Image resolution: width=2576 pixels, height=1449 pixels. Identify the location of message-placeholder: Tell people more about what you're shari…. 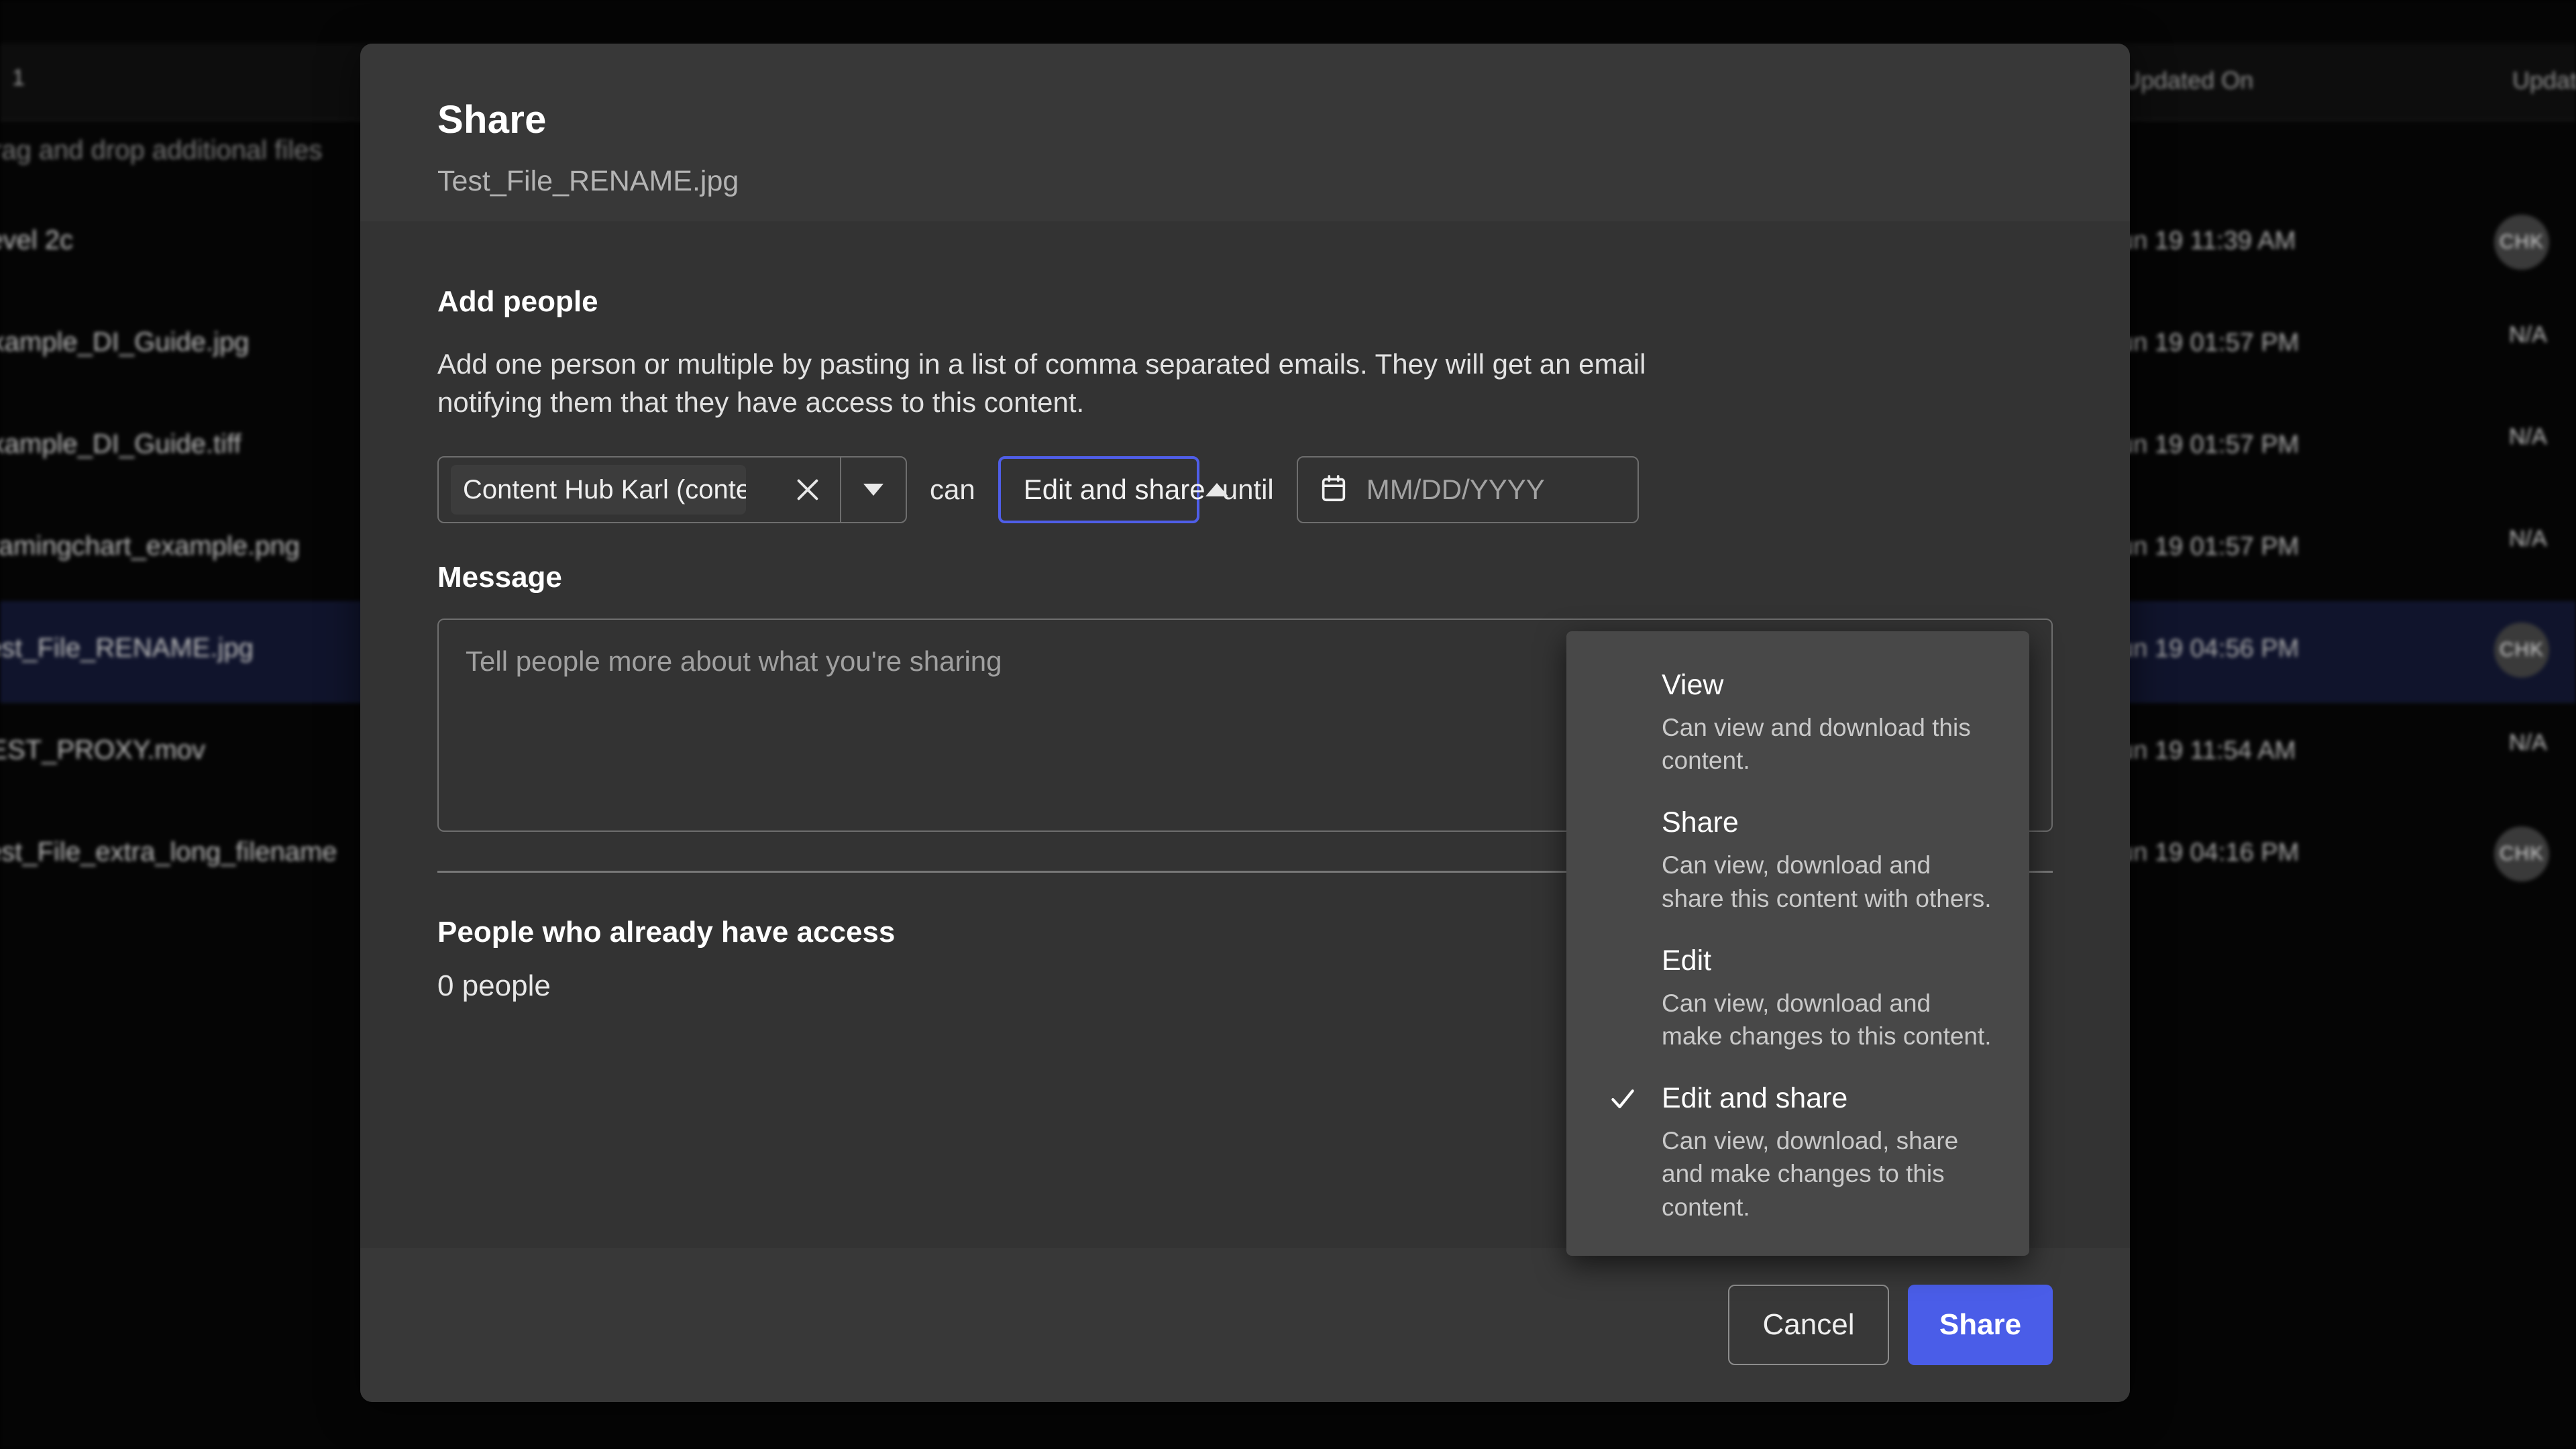
(734, 661).